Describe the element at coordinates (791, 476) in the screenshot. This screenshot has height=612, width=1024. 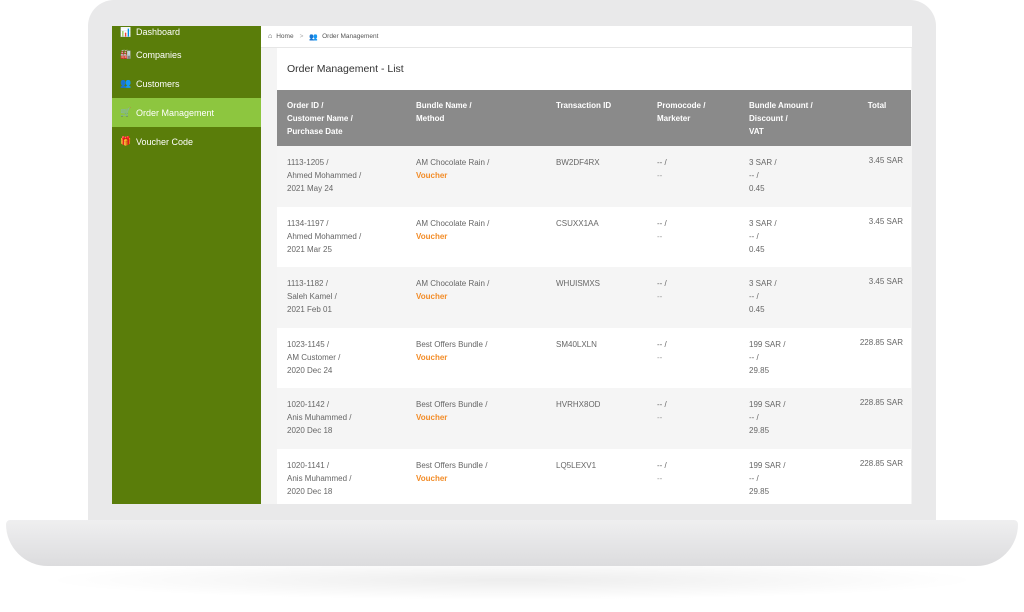
I see `cell-amount: 199 SAR / -- / 29.85` at that location.